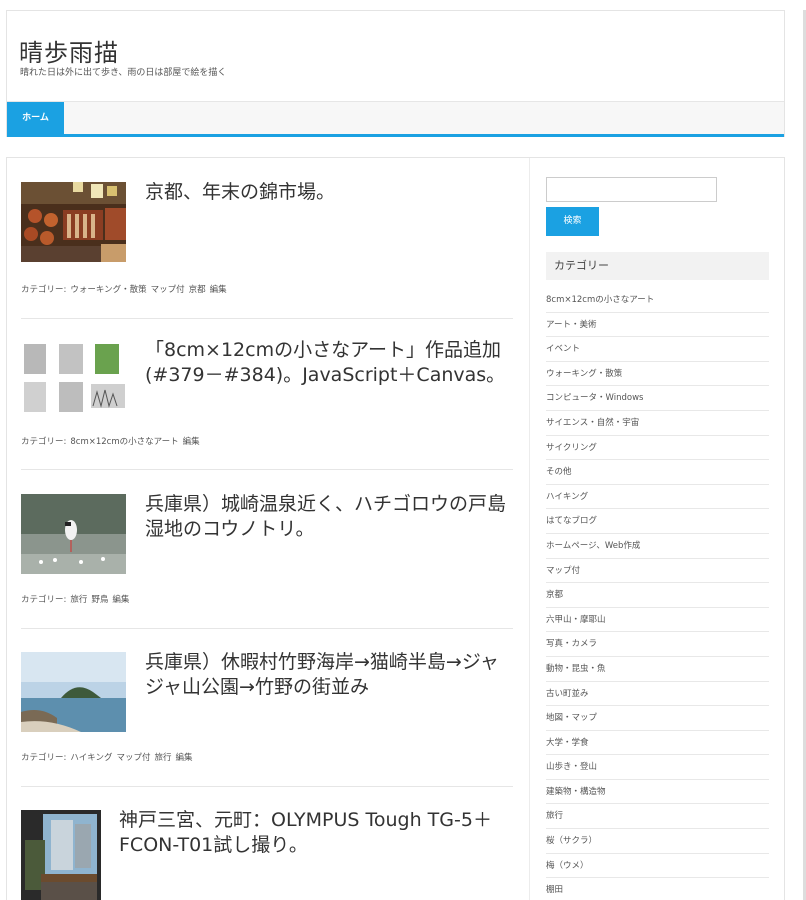 The height and width of the screenshot is (900, 806). Describe the element at coordinates (529, 529) in the screenshot. I see `sidebar-divider` at that location.